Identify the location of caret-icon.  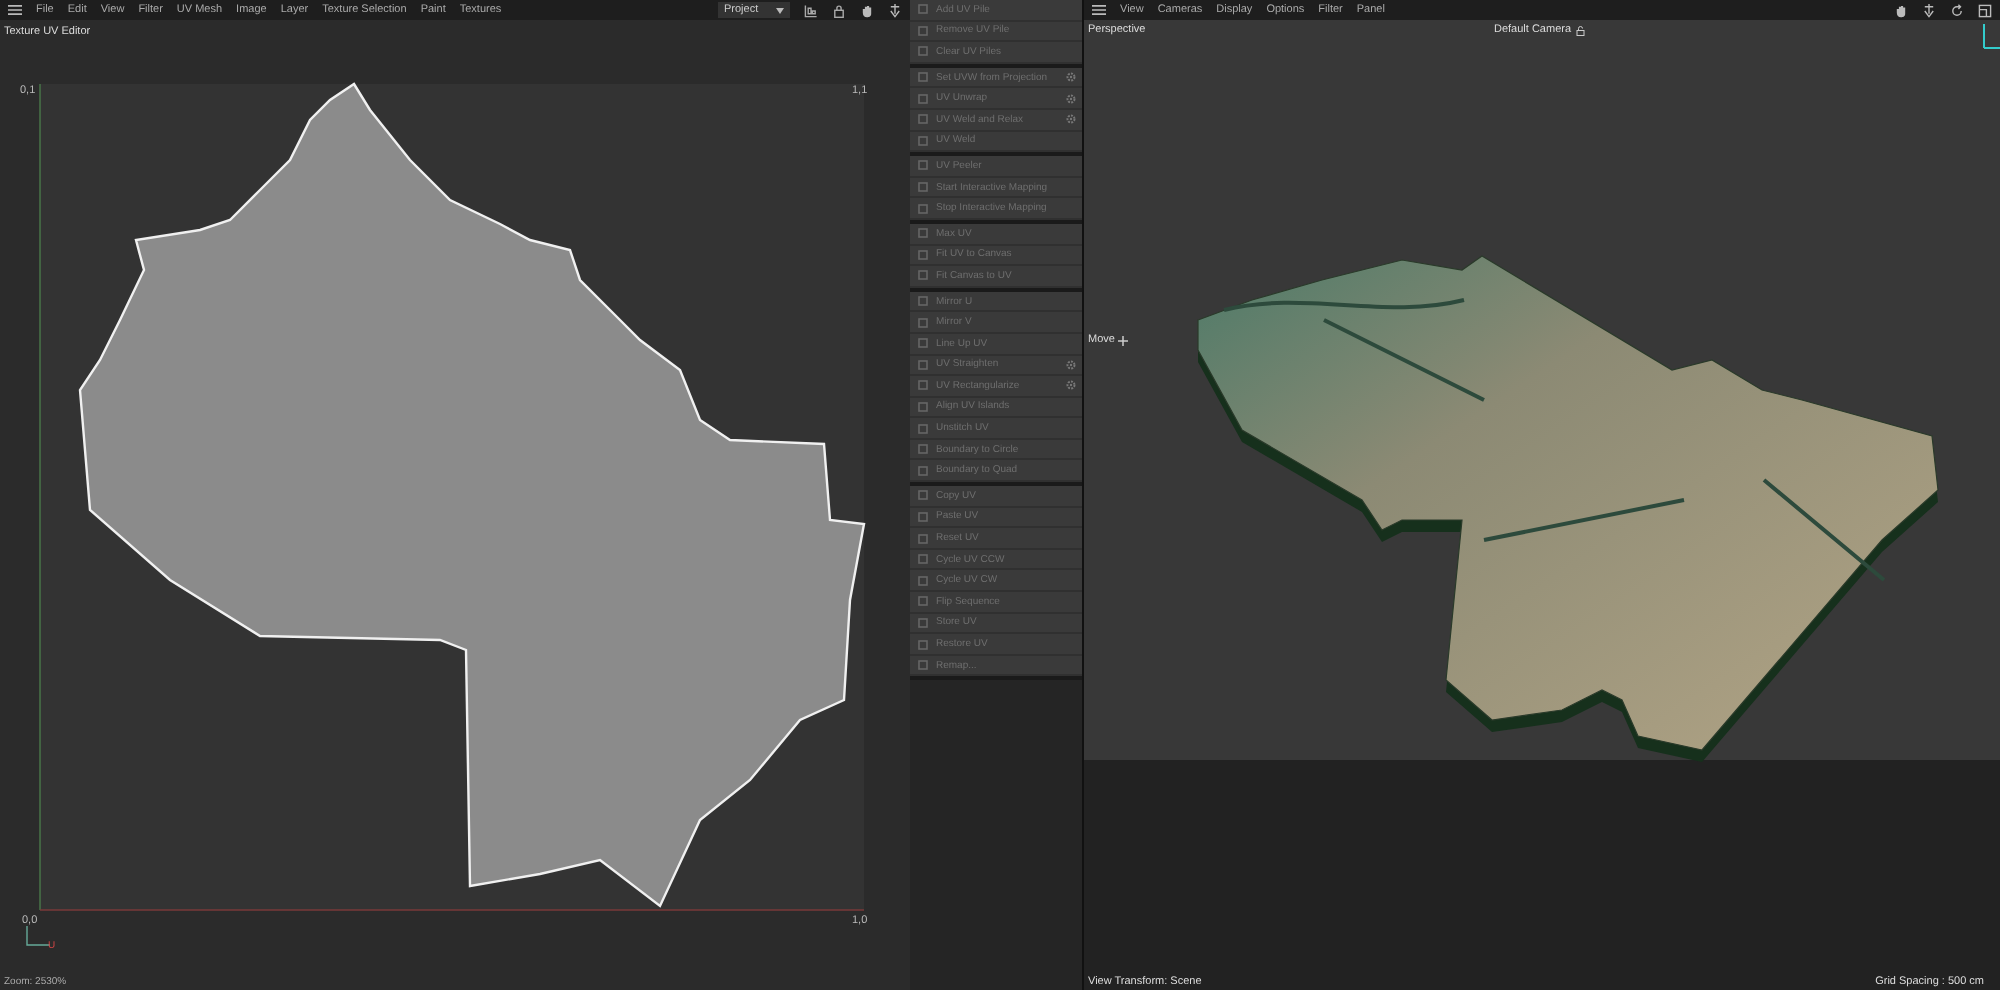
(780, 10).